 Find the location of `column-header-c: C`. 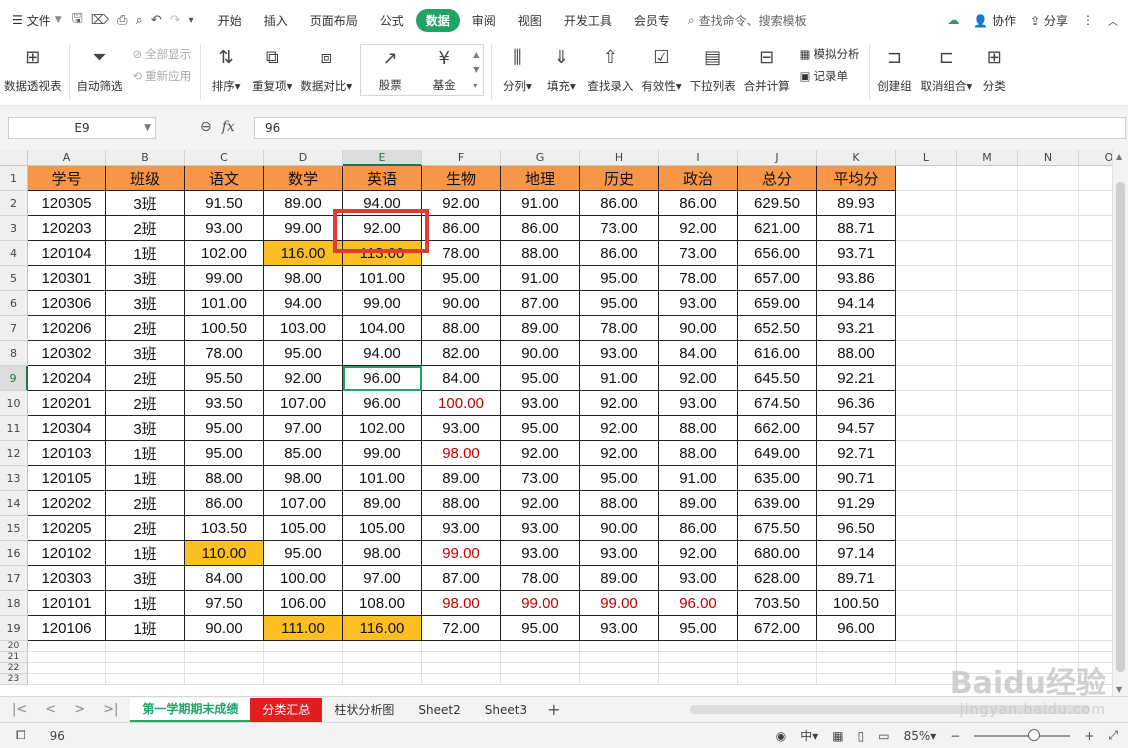

column-header-c: C is located at coordinates (224, 158).